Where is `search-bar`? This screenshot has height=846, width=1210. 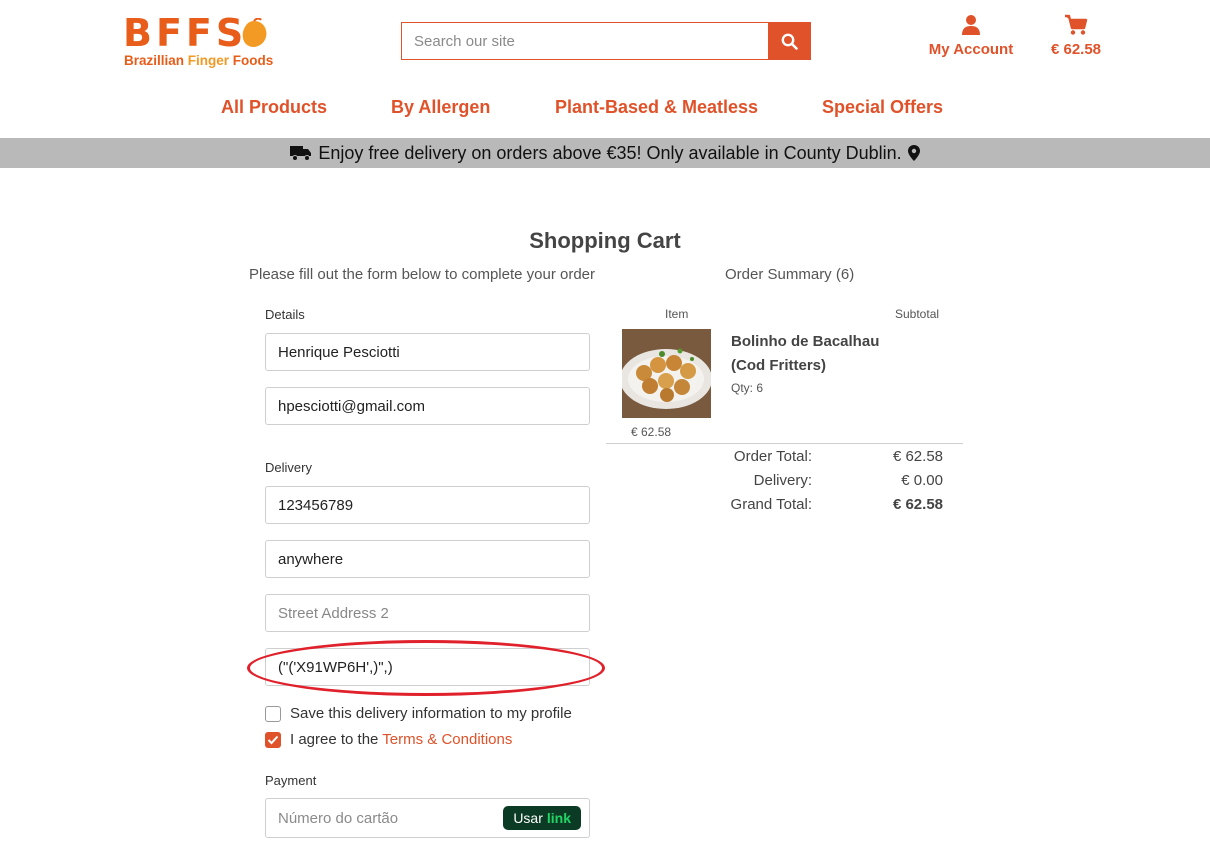
search-bar is located at coordinates (606, 41).